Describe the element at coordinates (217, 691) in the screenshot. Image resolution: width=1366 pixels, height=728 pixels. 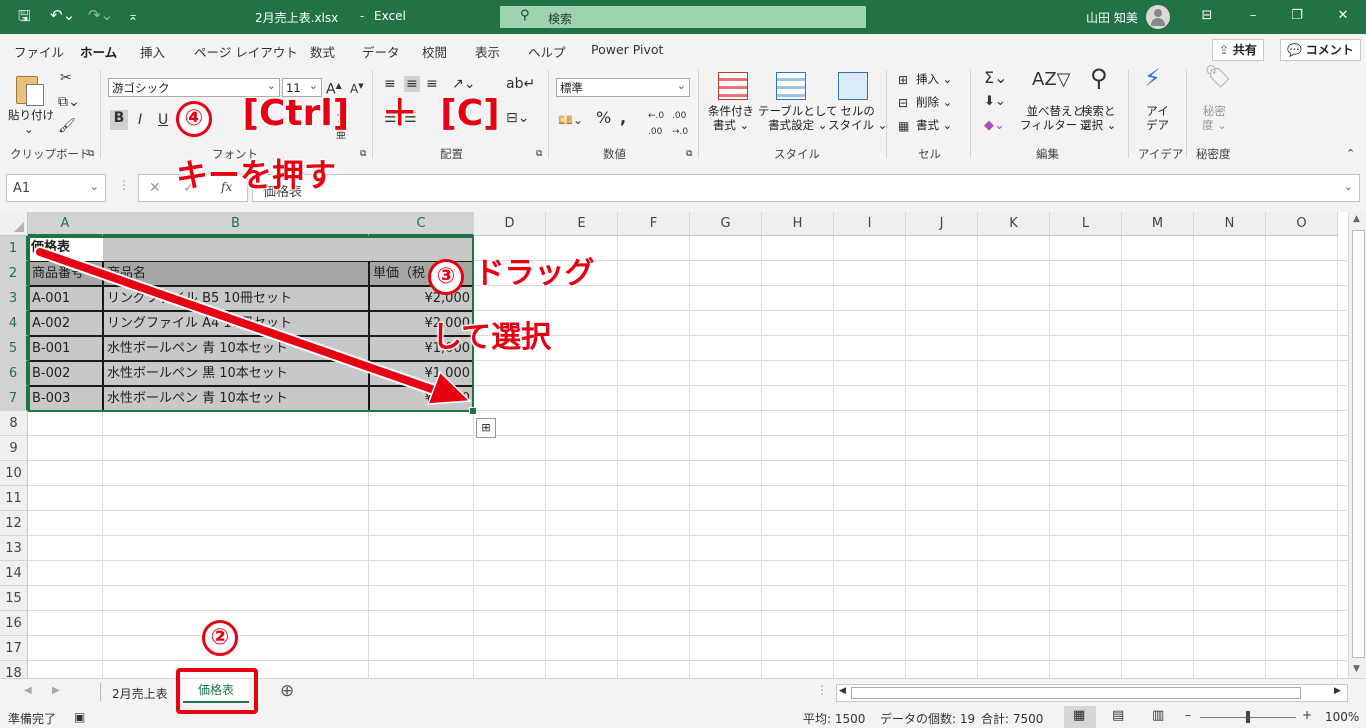
I see `annotation-highlight-box` at that location.